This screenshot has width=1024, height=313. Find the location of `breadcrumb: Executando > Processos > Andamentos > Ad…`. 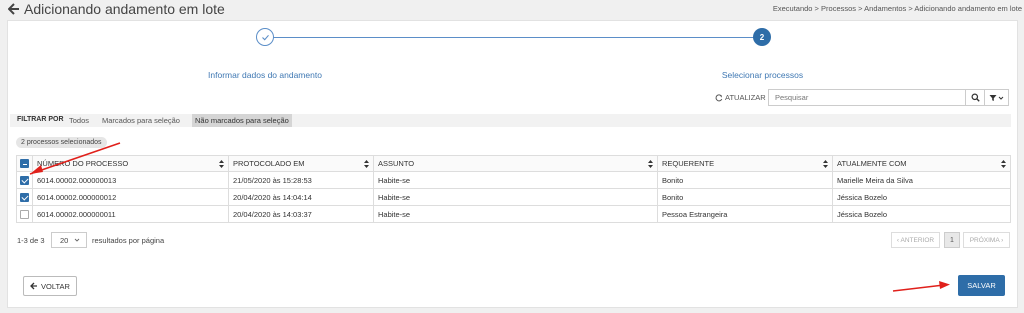

breadcrumb: Executando > Processos > Andamentos > Ad… is located at coordinates (897, 8).